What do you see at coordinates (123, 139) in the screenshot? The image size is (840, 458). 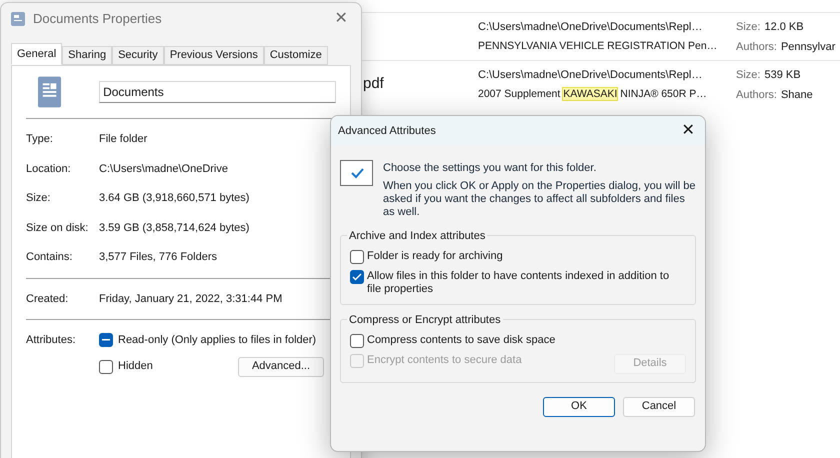 I see `property-value: File folder` at bounding box center [123, 139].